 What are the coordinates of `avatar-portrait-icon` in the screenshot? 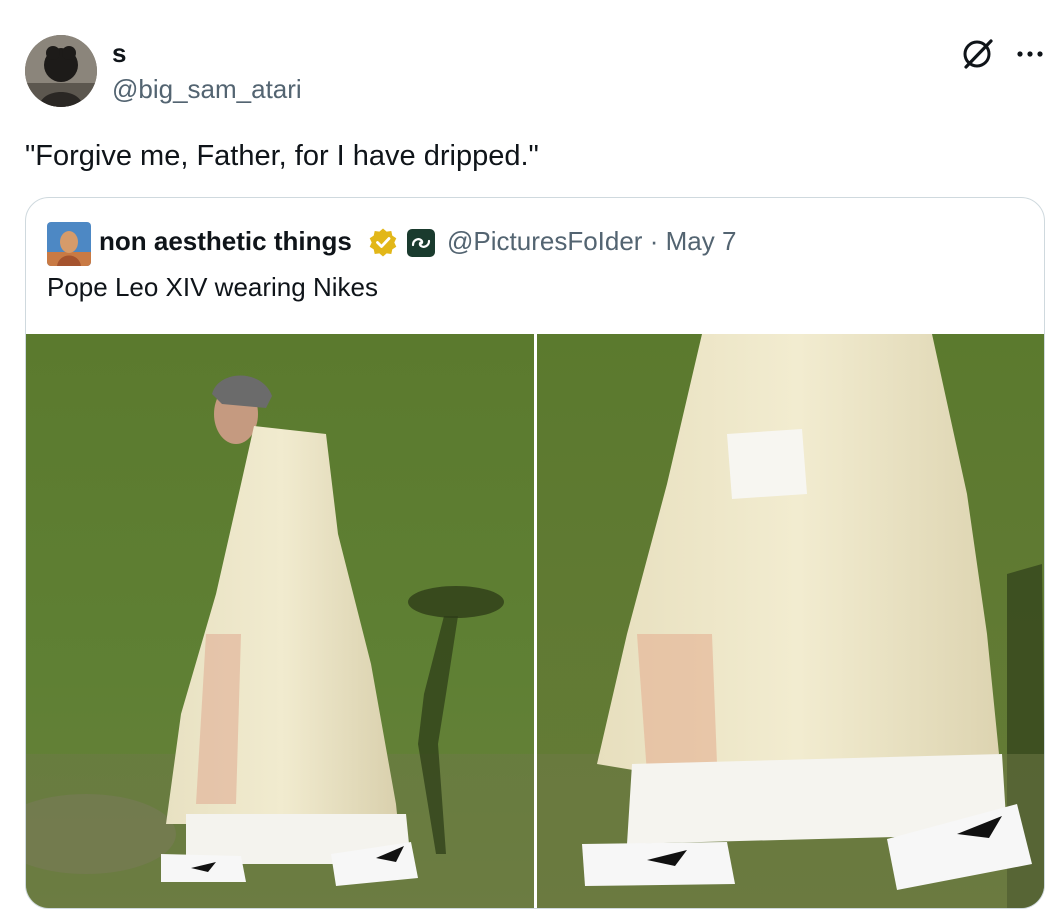 It's located at (69, 244).